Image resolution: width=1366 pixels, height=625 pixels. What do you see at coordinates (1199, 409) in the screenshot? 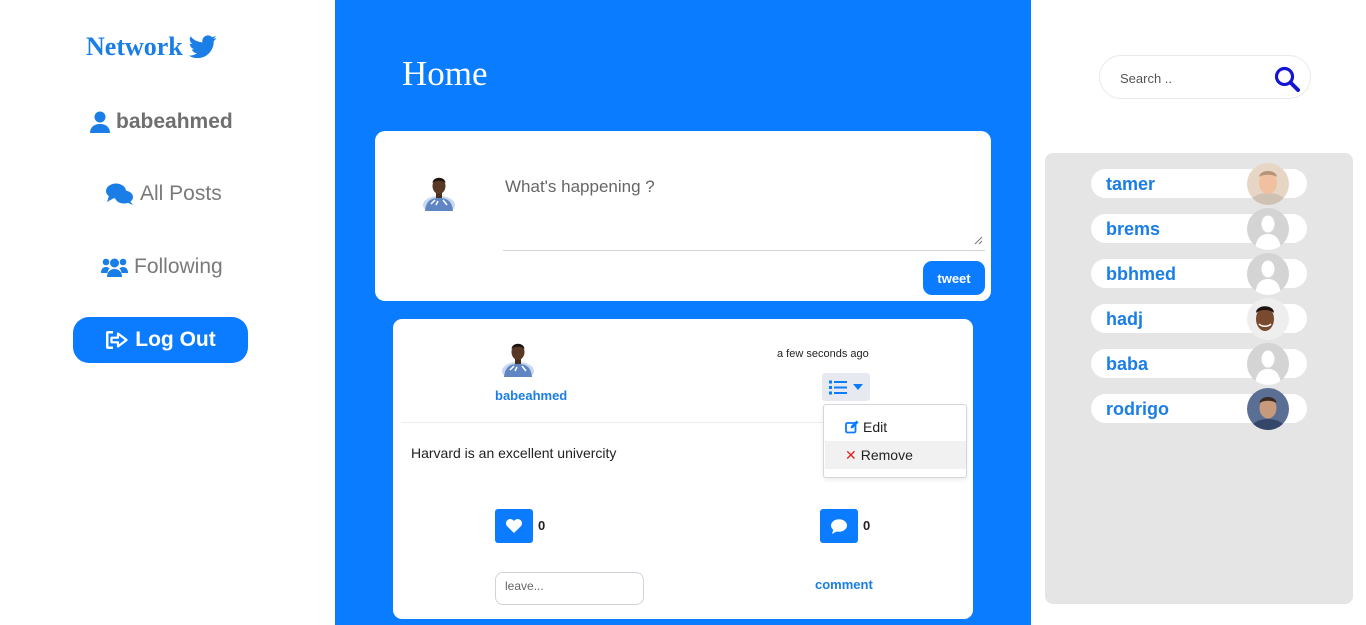
I see `user-item-rodrigo: rodrigo` at bounding box center [1199, 409].